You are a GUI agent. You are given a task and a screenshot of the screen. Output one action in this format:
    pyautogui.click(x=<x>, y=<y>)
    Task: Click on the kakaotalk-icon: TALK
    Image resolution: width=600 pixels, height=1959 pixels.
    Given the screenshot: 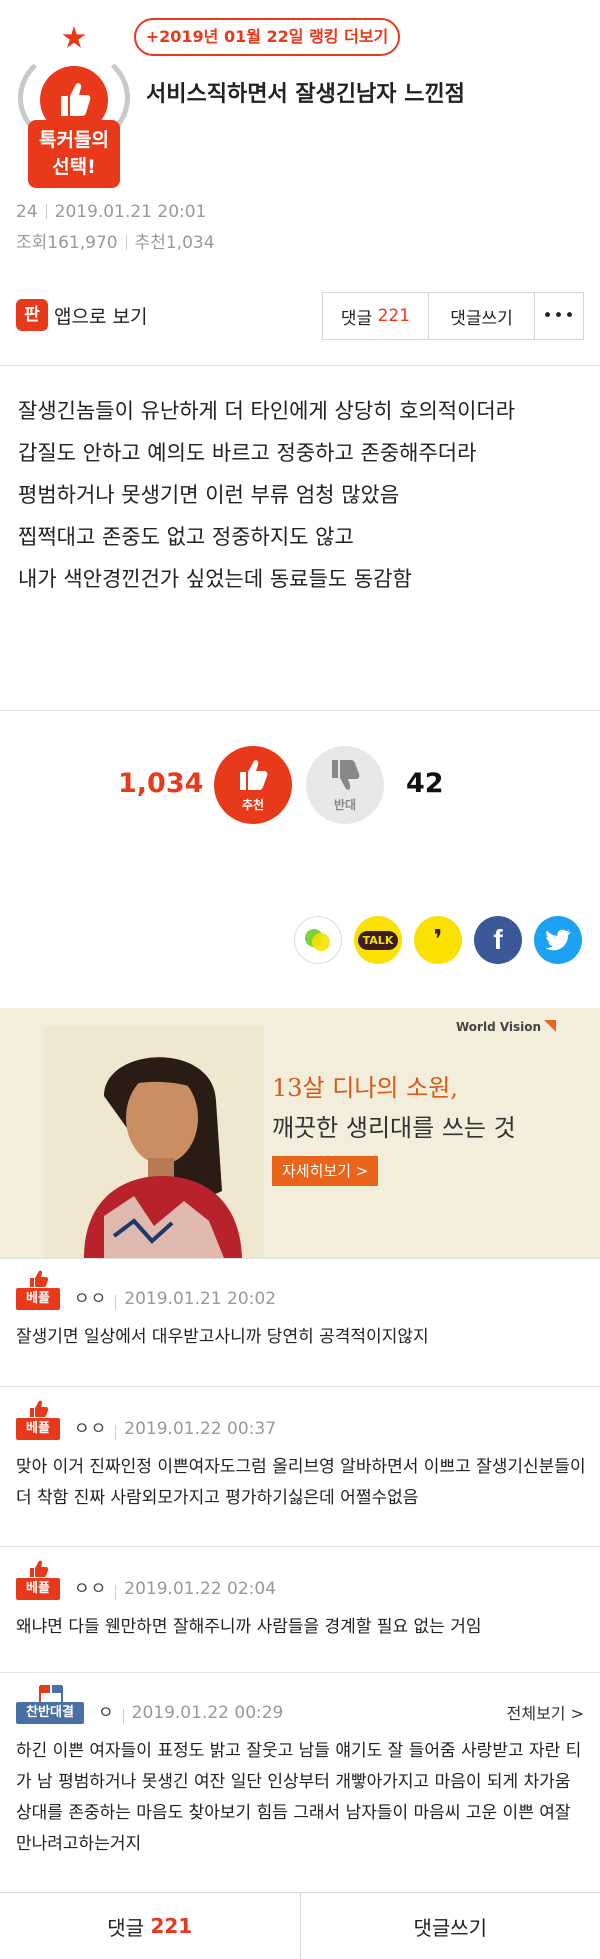 What is the action you would take?
    pyautogui.click(x=378, y=940)
    